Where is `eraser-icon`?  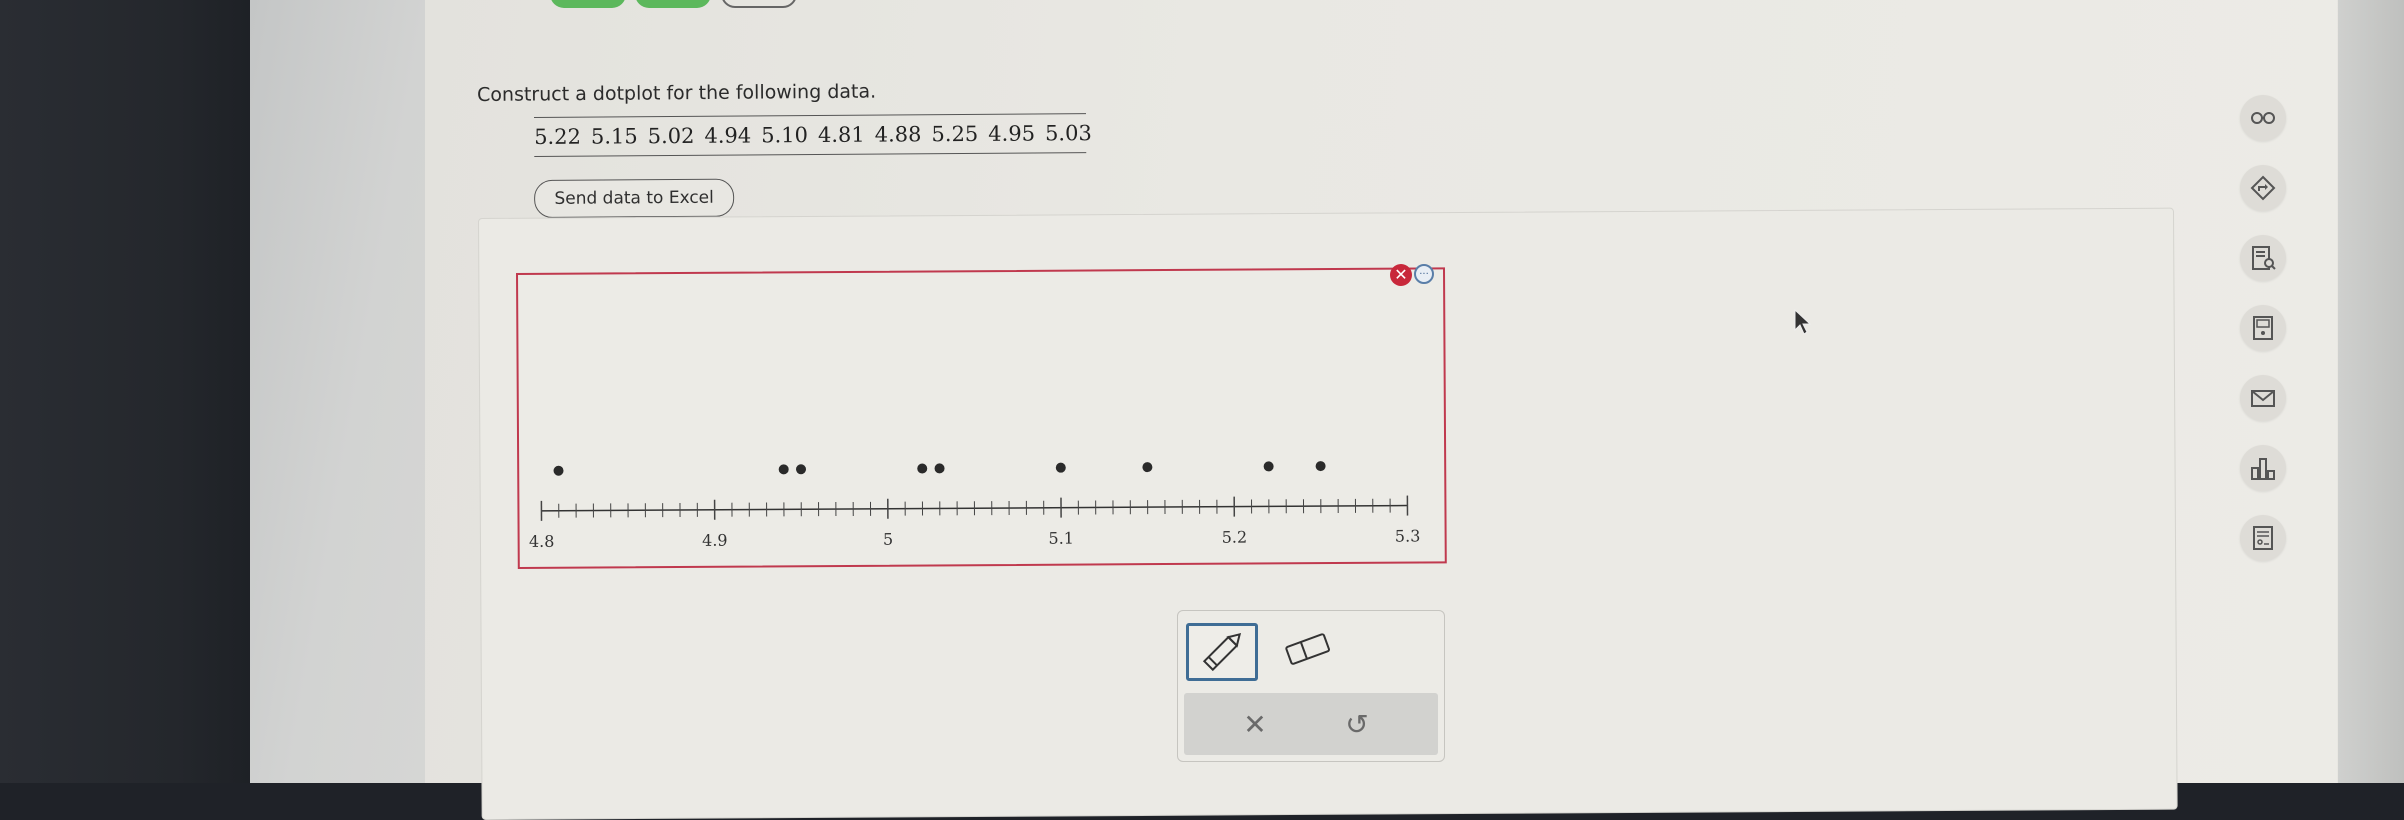 eraser-icon is located at coordinates (1308, 650).